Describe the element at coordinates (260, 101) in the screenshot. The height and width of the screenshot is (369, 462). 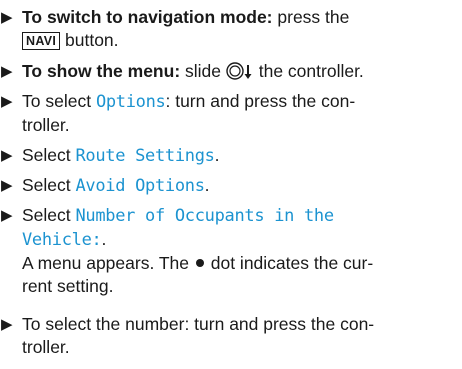
I see `step-text: : turn and press the con-` at that location.